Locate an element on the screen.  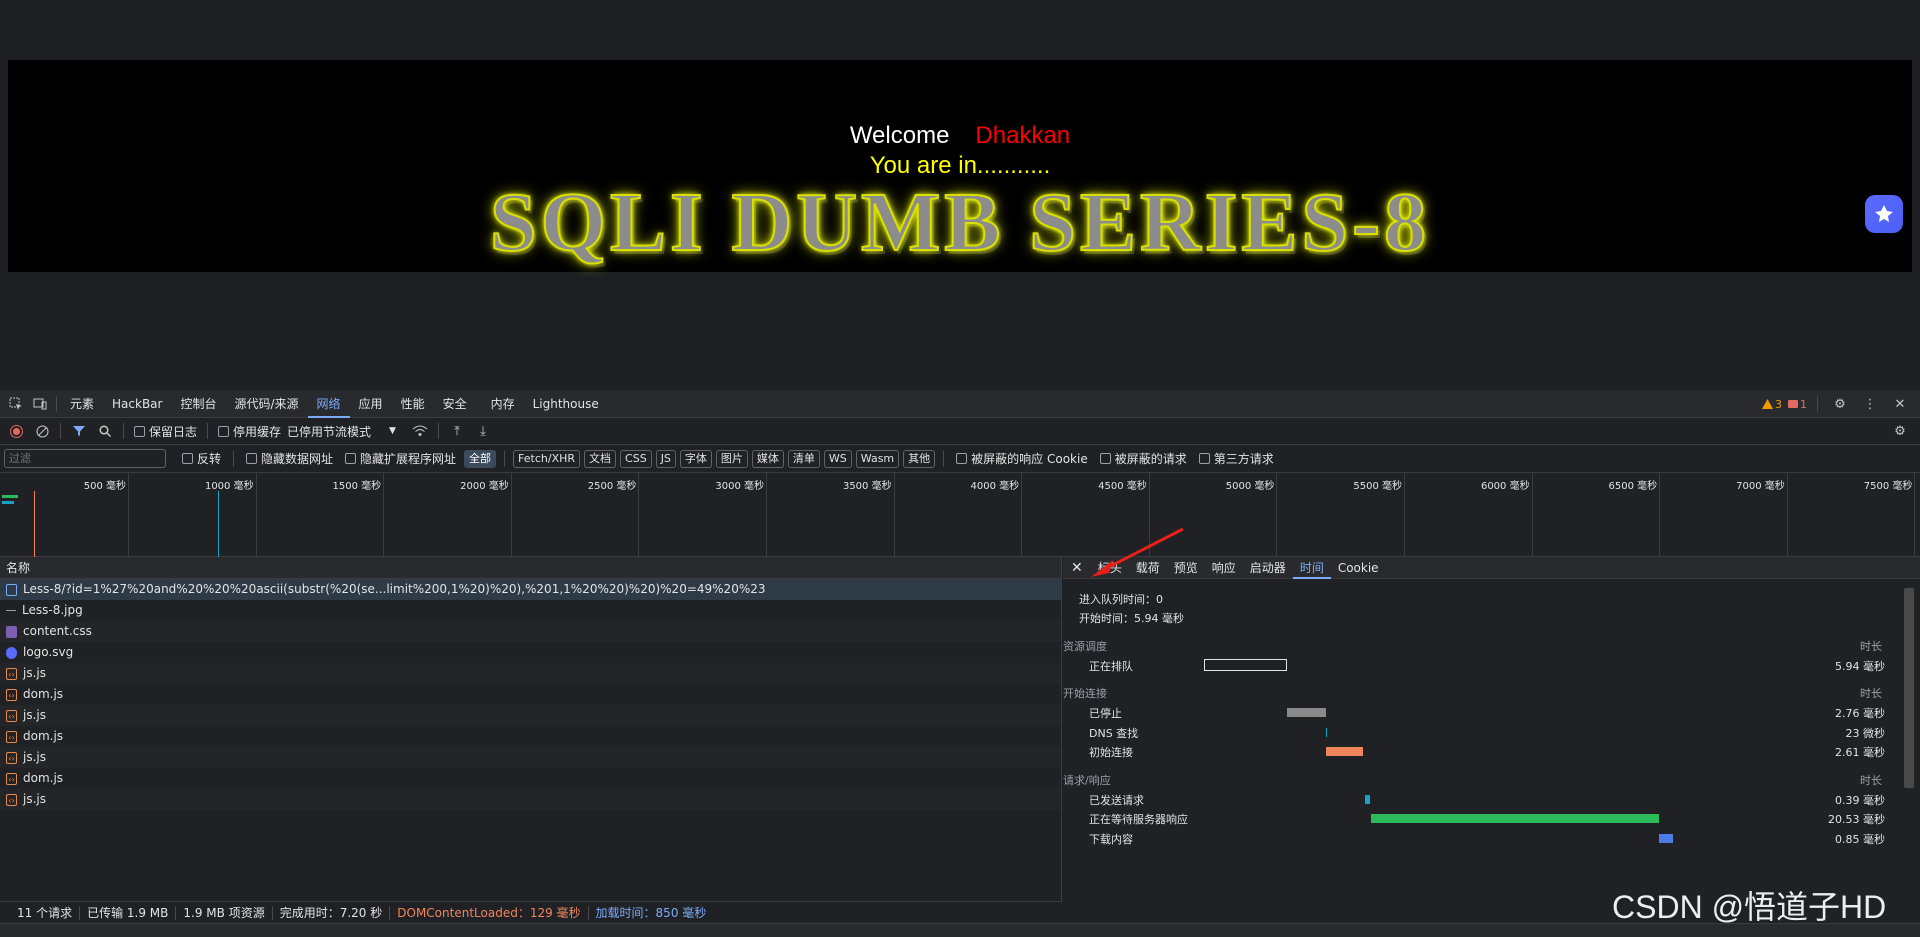
tab-memory: 内存 is located at coordinates (503, 404).